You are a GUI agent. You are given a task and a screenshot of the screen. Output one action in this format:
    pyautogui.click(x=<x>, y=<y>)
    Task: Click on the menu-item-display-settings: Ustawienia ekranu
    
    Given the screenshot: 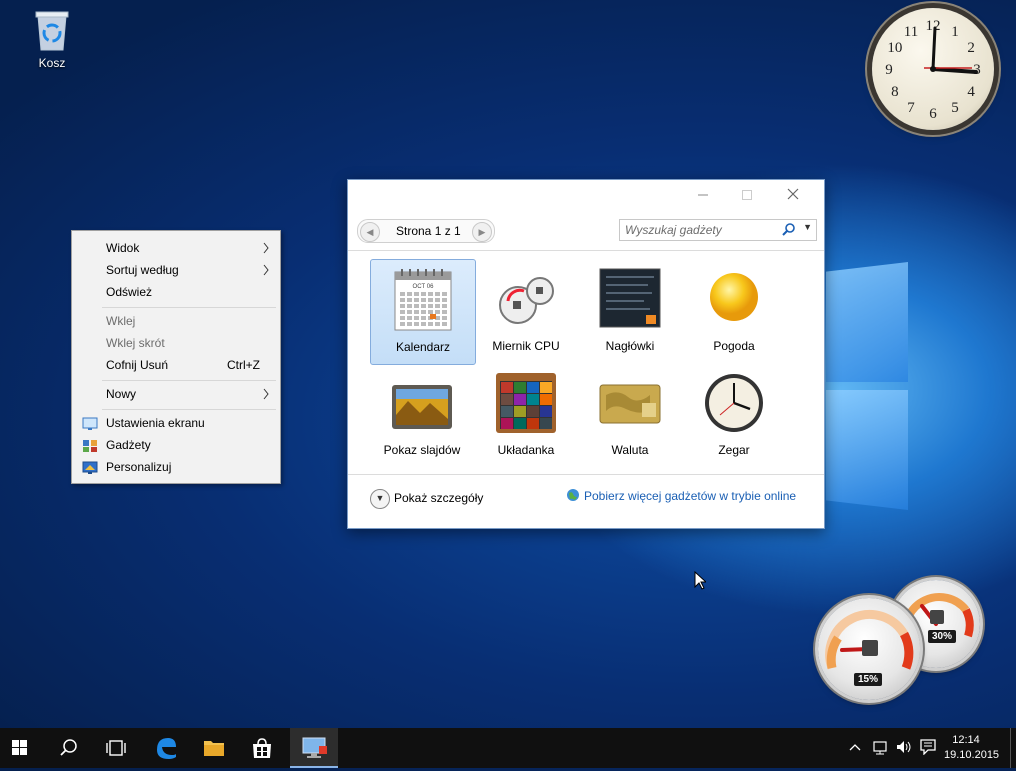 What is the action you would take?
    pyautogui.click(x=176, y=423)
    